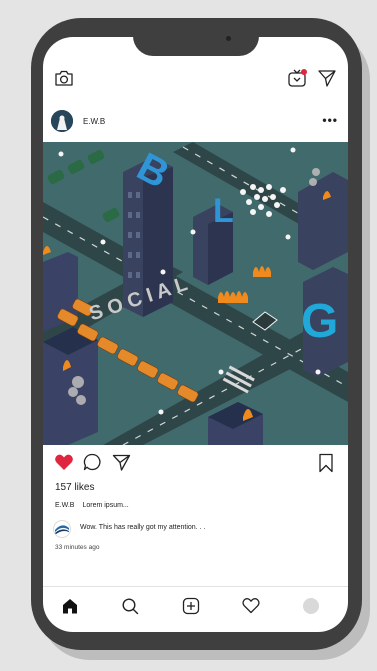 The height and width of the screenshot is (671, 377). Describe the element at coordinates (311, 606) in the screenshot. I see `profile-avatar` at that location.